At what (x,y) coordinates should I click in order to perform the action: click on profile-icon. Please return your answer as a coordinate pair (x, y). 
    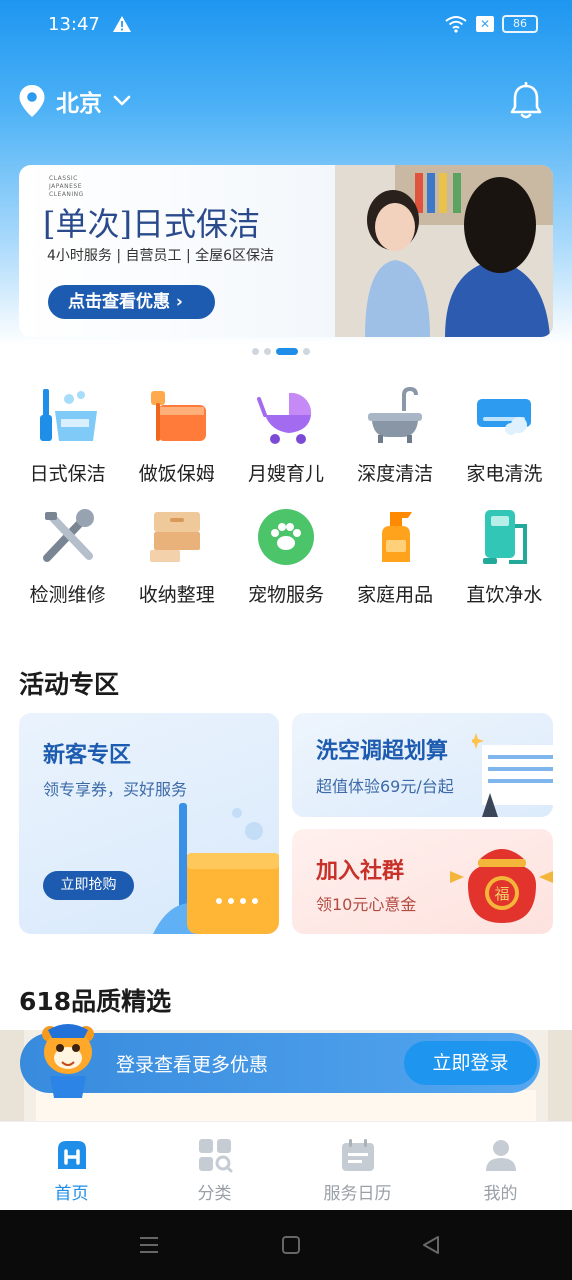
    Looking at the image, I should click on (500, 1155).